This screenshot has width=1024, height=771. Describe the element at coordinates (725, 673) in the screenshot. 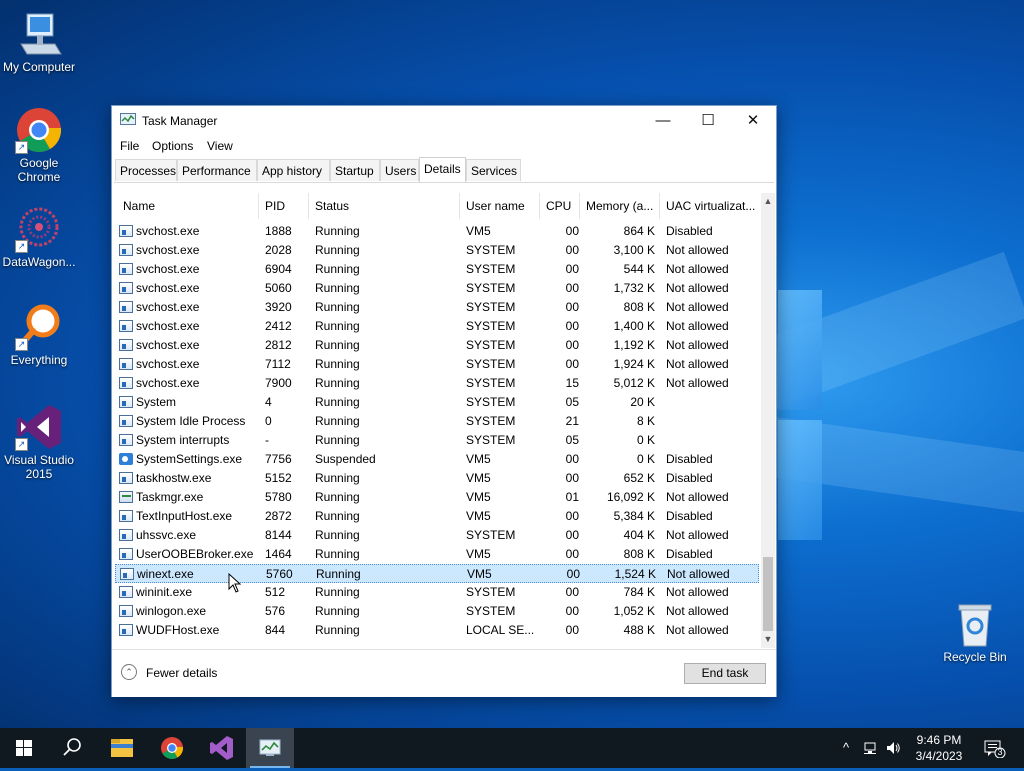

I see `end-task-button: End task` at that location.